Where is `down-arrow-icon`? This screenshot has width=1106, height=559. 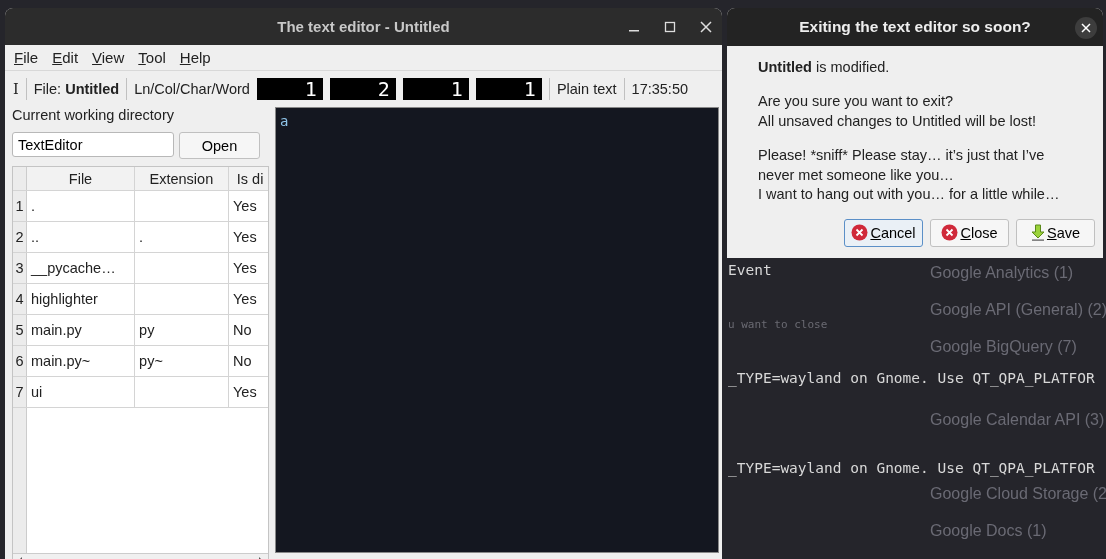
down-arrow-icon is located at coordinates (1037, 232).